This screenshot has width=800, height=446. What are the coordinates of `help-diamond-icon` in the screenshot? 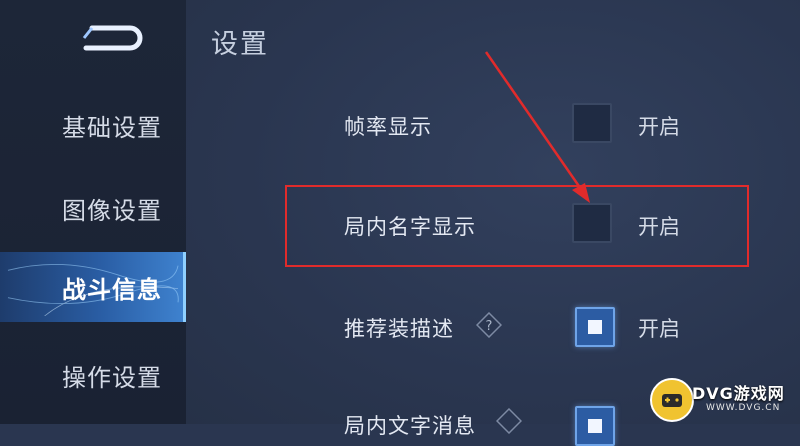 It's located at (509, 421).